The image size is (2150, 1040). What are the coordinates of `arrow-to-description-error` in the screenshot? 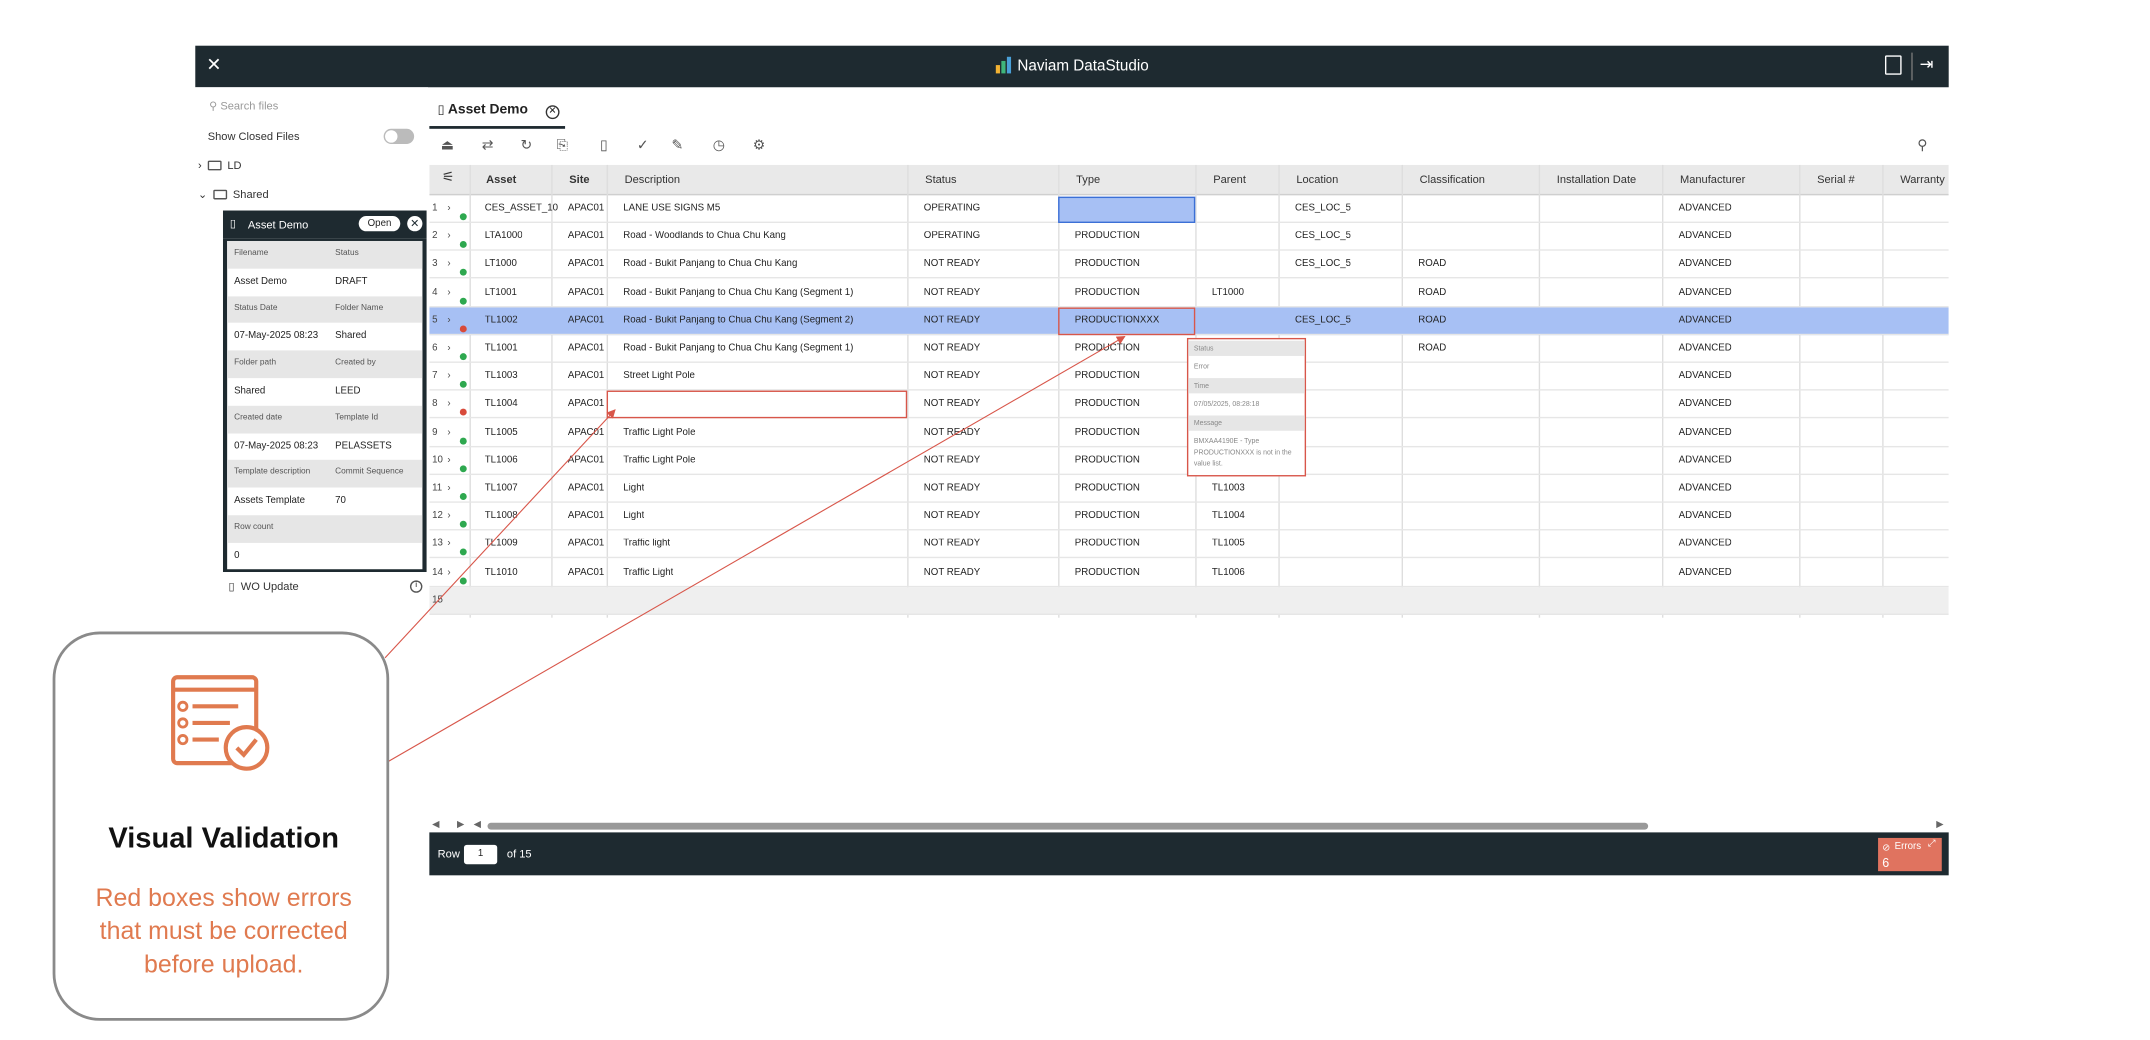 It's located at (500, 534).